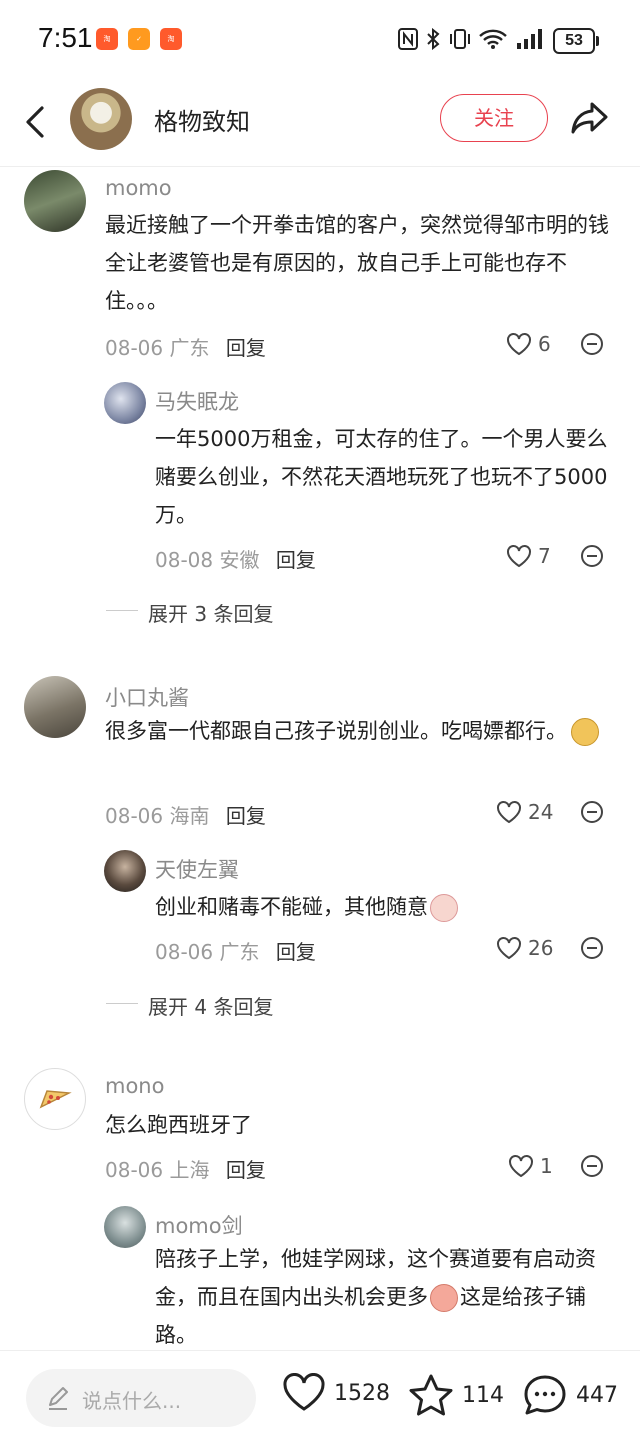 Image resolution: width=640 pixels, height=1446 pixels. What do you see at coordinates (138, 188) in the screenshot?
I see `comment-username: momo` at bounding box center [138, 188].